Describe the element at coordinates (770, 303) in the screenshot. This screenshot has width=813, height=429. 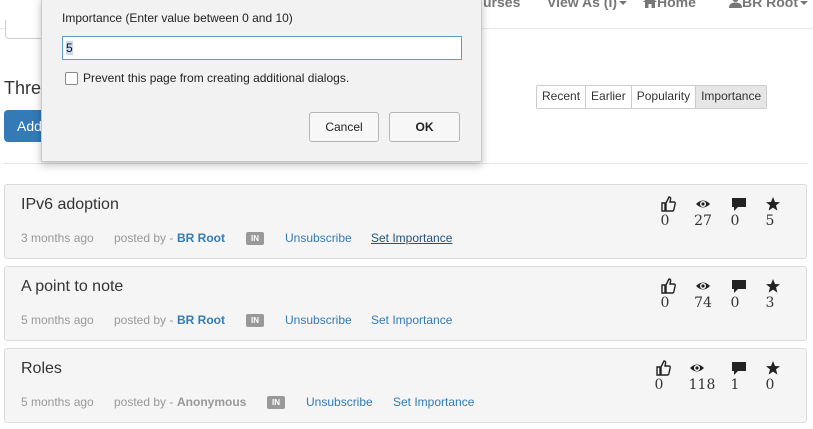
I see `importance-count: 3` at that location.